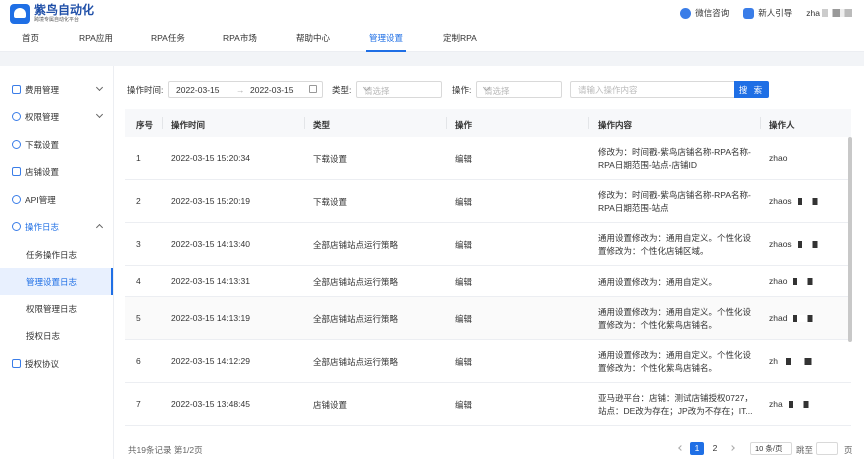 The image size is (864, 459). Describe the element at coordinates (42, 171) in the screenshot. I see `sidebar-item-label: 店铺设置` at that location.